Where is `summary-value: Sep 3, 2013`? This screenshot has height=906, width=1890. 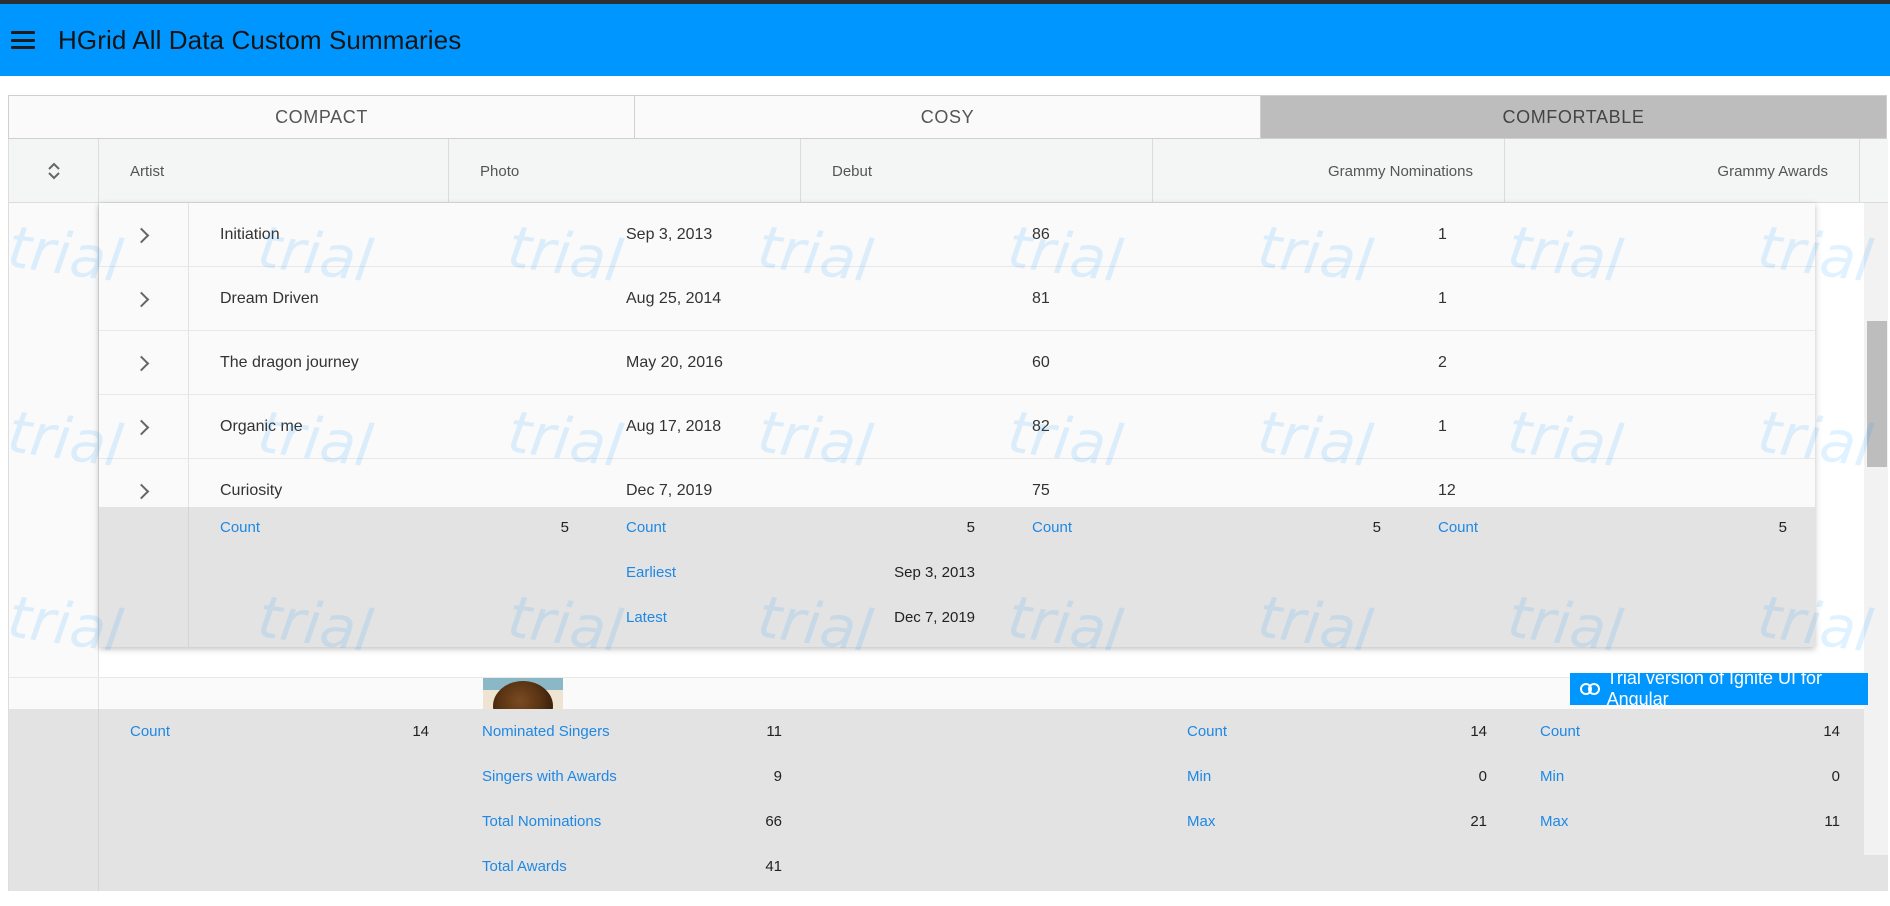
summary-value: Sep 3, 2013 is located at coordinates (934, 572).